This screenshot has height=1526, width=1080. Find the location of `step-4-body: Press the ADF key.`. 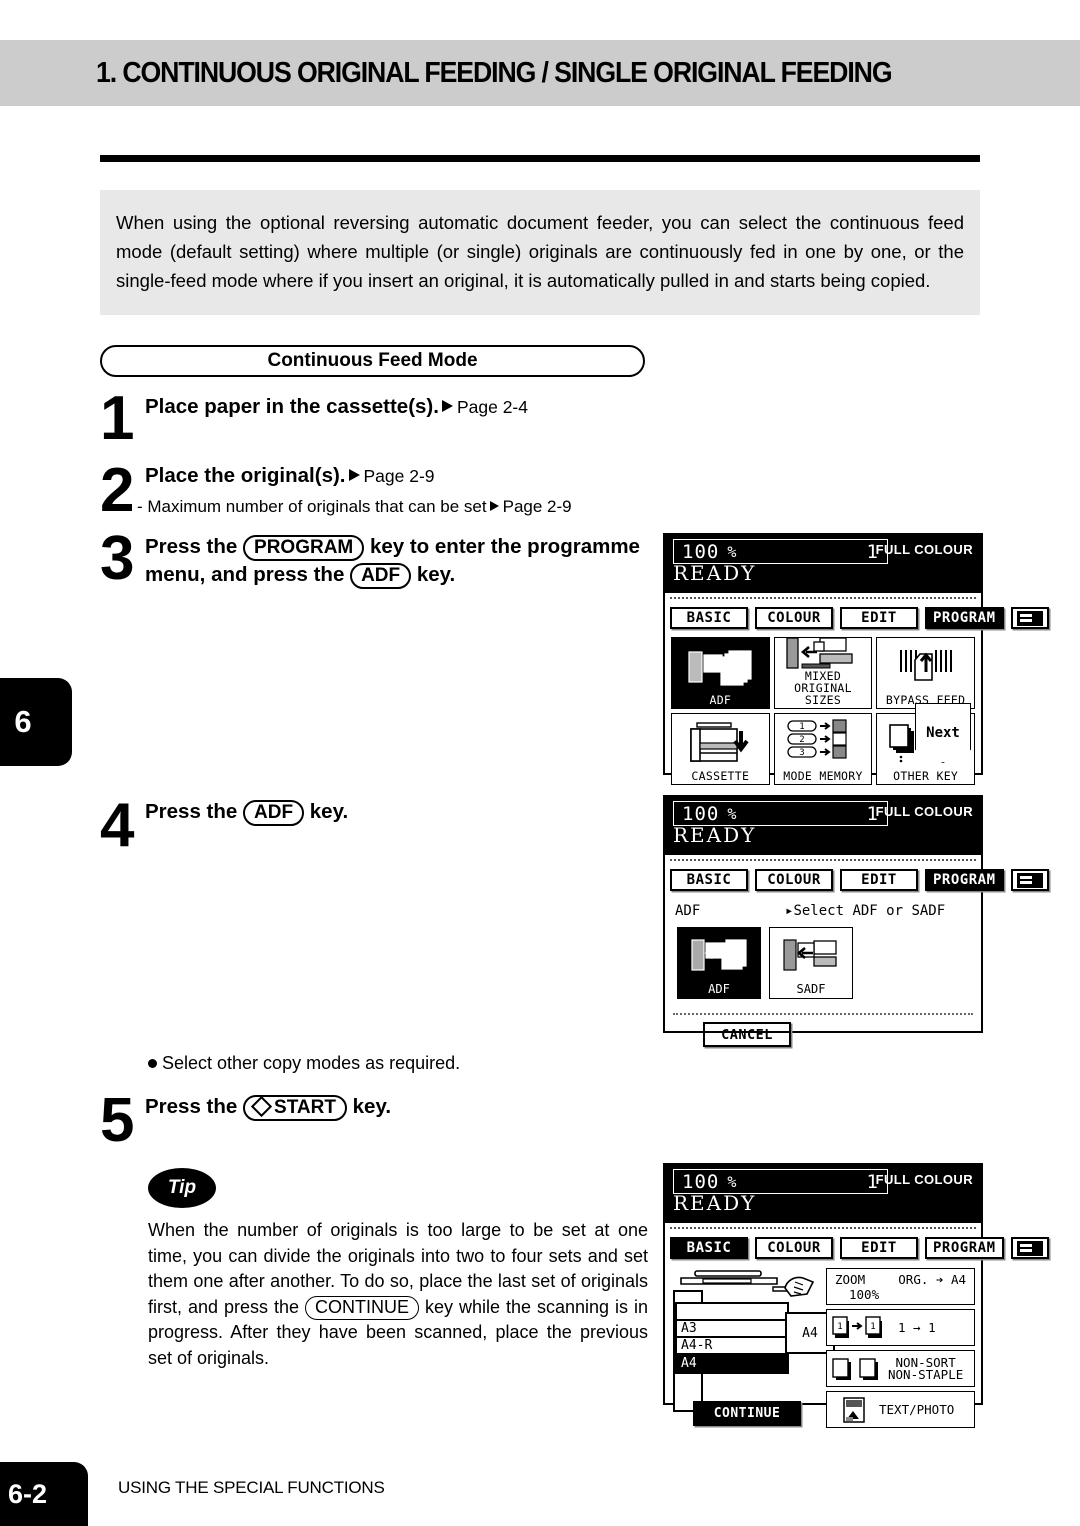

step-4-body: Press the ADF key. is located at coordinates (385, 812).